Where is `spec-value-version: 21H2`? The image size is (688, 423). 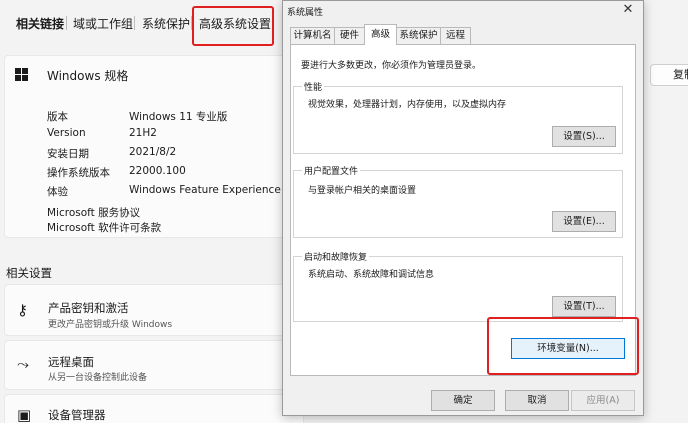 spec-value-version: 21H2 is located at coordinates (143, 133).